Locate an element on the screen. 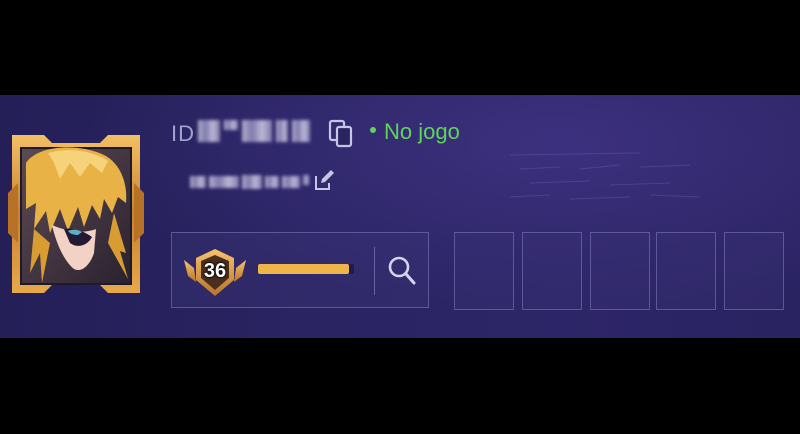  xp-progress-bar is located at coordinates (306, 269).